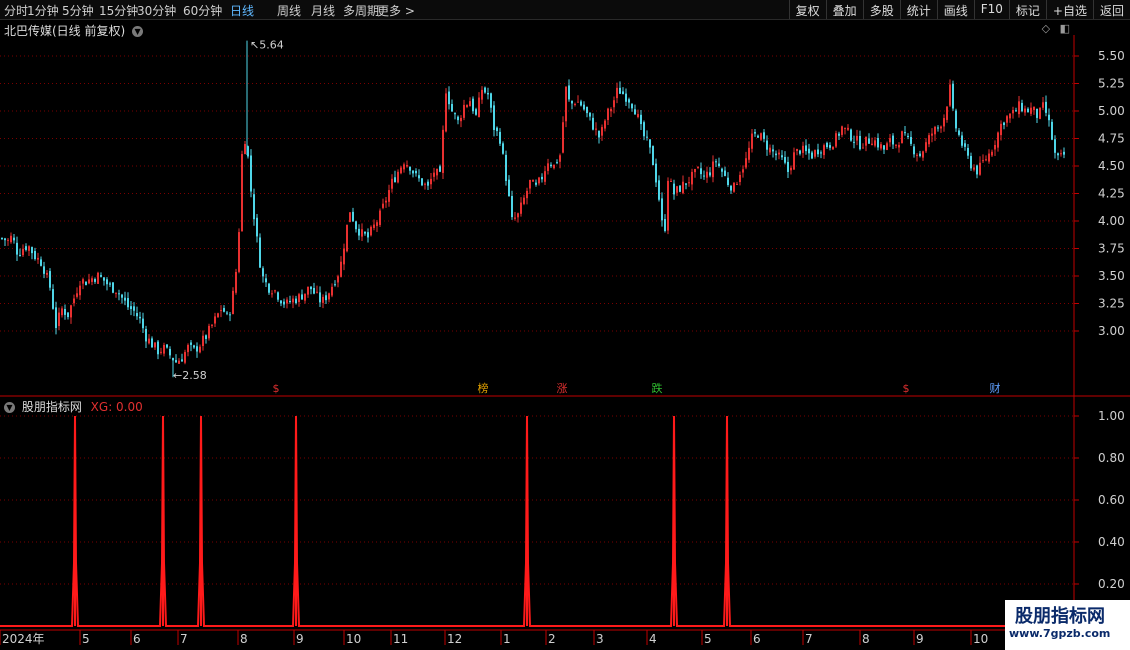  What do you see at coordinates (1111, 111) in the screenshot?
I see `y-tick-label: 5.00` at bounding box center [1111, 111].